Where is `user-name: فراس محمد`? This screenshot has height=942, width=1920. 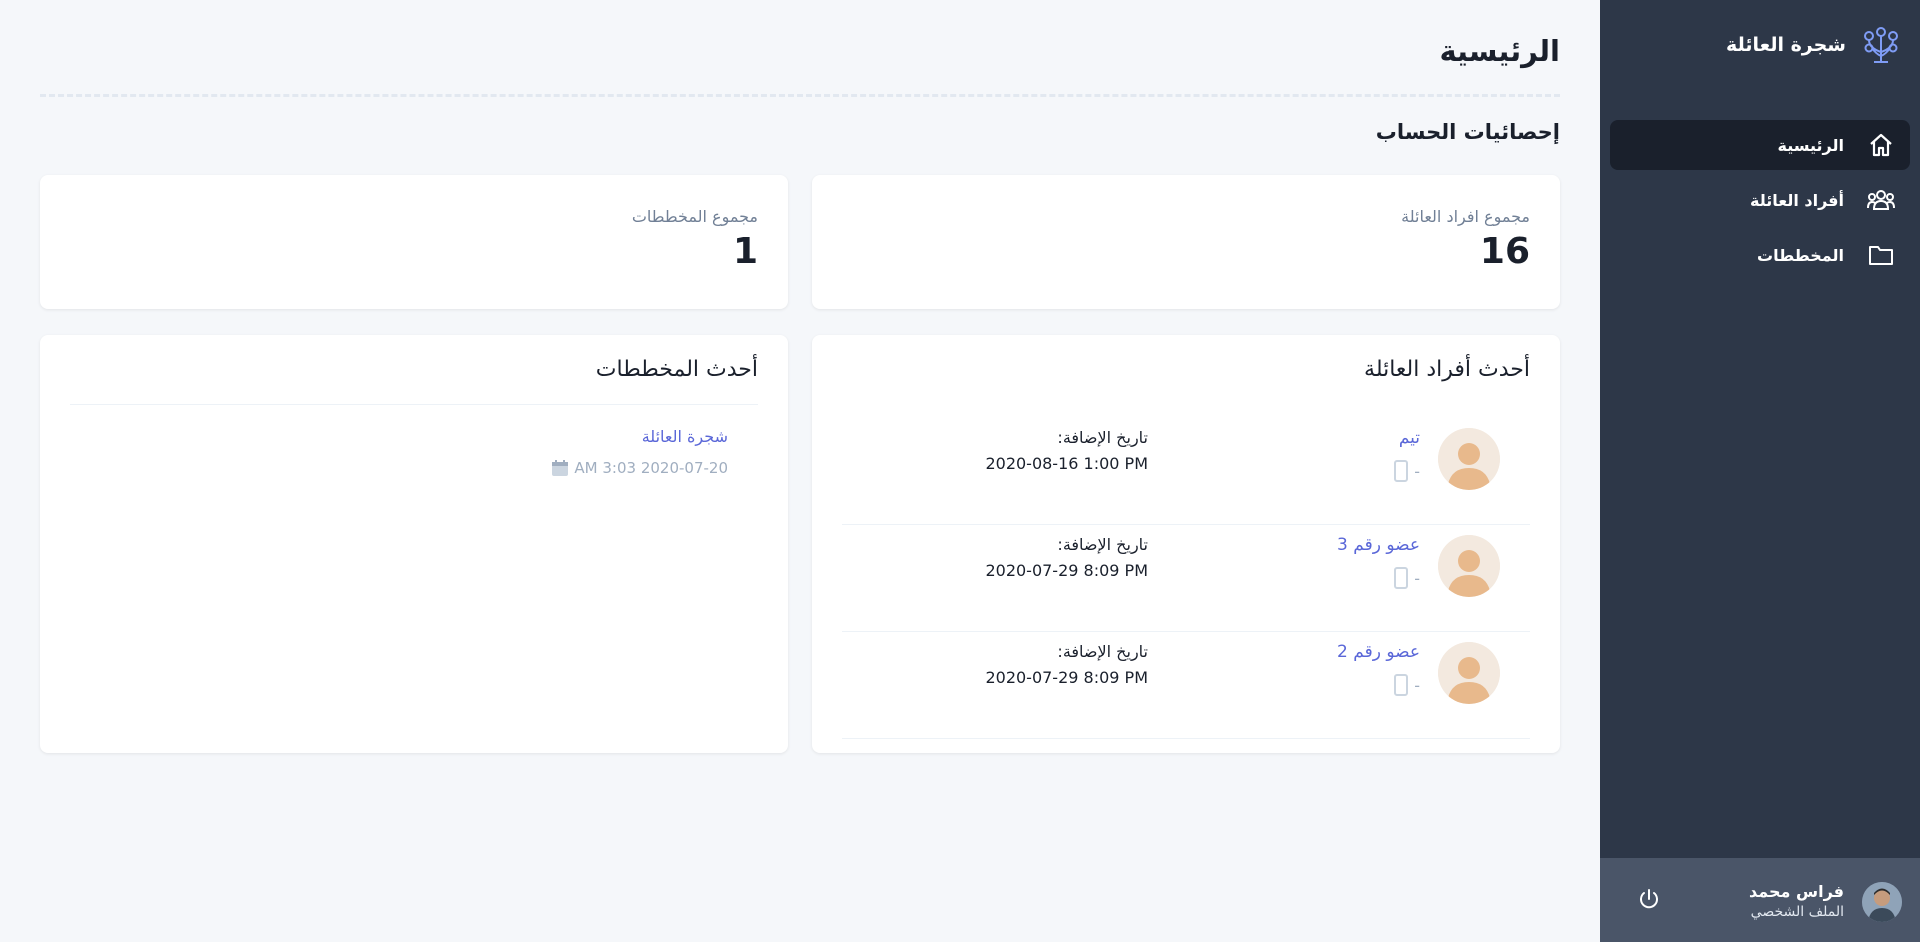
user-name: فراس محمد is located at coordinates (1796, 891).